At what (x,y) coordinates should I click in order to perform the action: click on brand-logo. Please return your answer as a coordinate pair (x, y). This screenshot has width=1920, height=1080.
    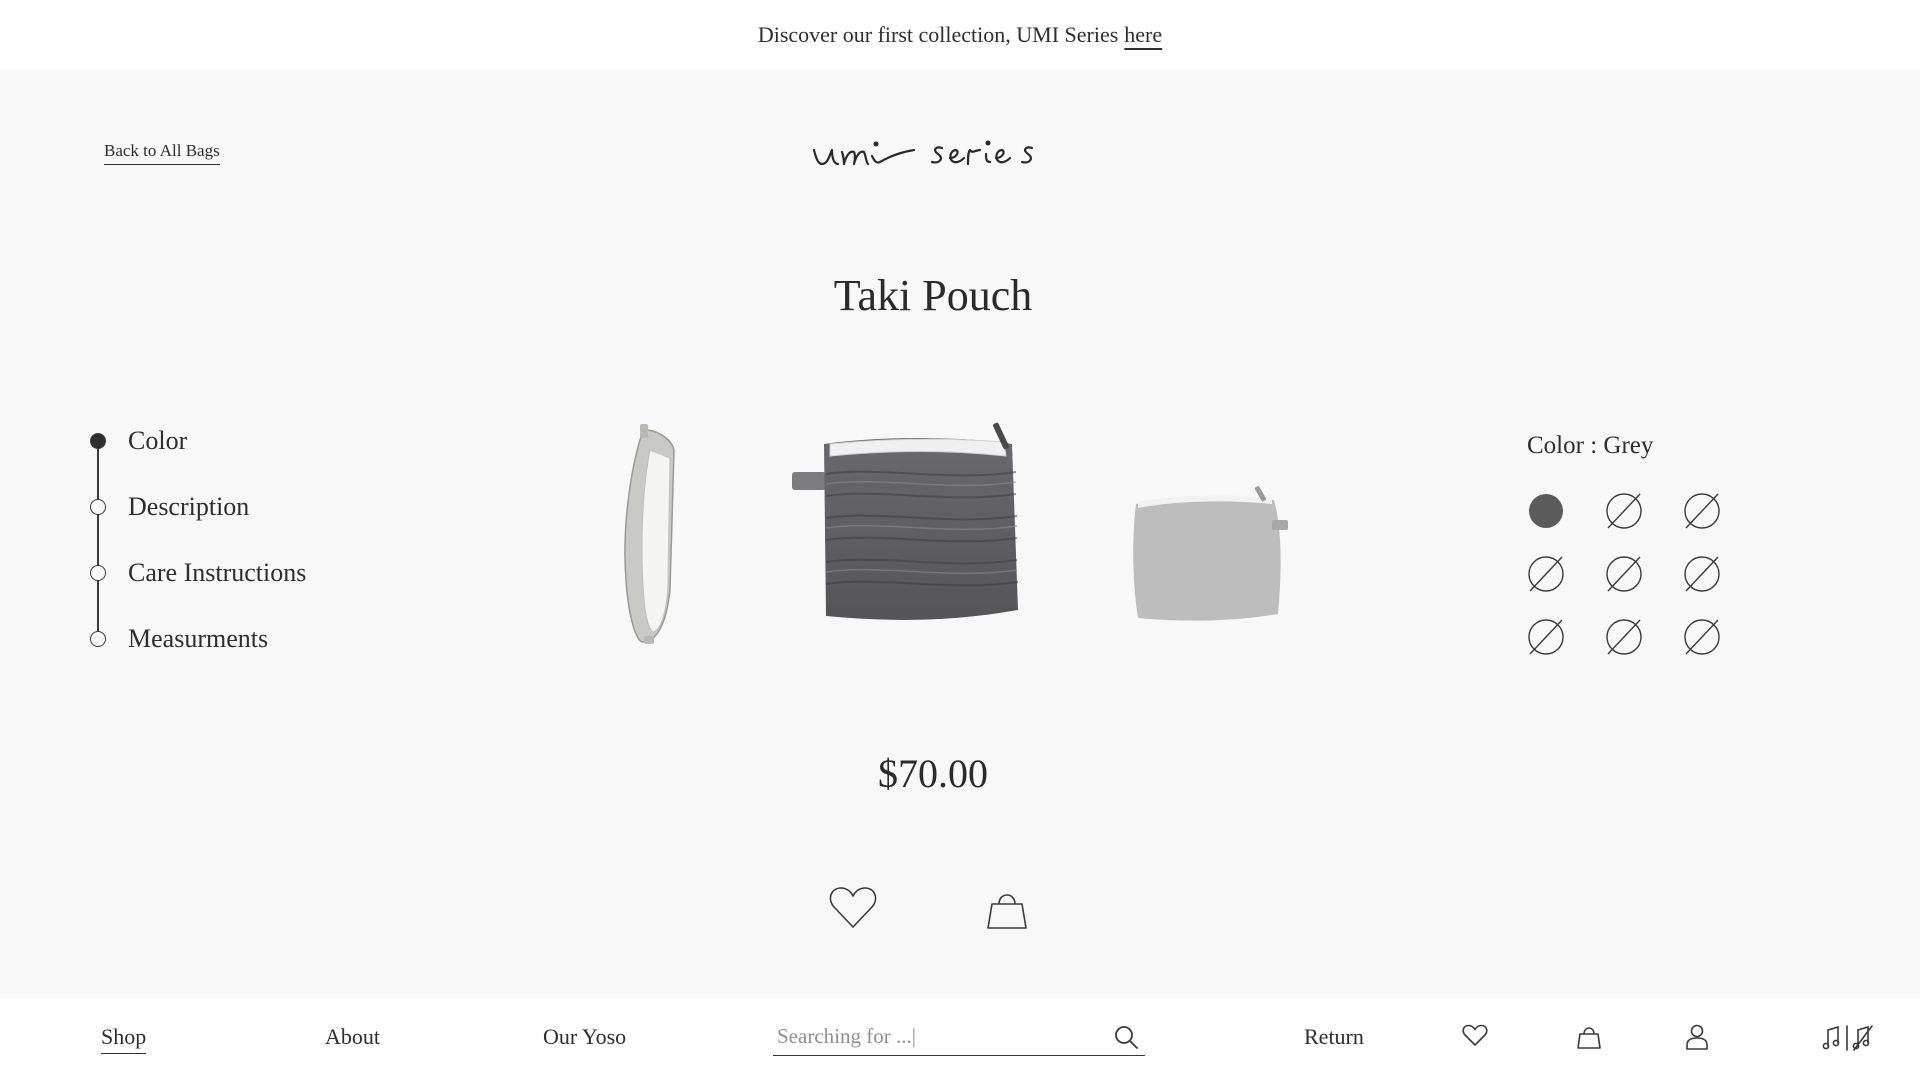
    Looking at the image, I should click on (940, 153).